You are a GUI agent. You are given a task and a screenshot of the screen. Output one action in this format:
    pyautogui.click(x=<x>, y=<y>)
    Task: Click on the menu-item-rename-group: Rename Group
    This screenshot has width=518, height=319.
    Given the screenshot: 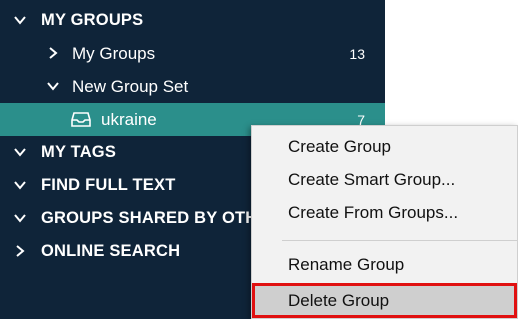 What is the action you would take?
    pyautogui.click(x=384, y=264)
    